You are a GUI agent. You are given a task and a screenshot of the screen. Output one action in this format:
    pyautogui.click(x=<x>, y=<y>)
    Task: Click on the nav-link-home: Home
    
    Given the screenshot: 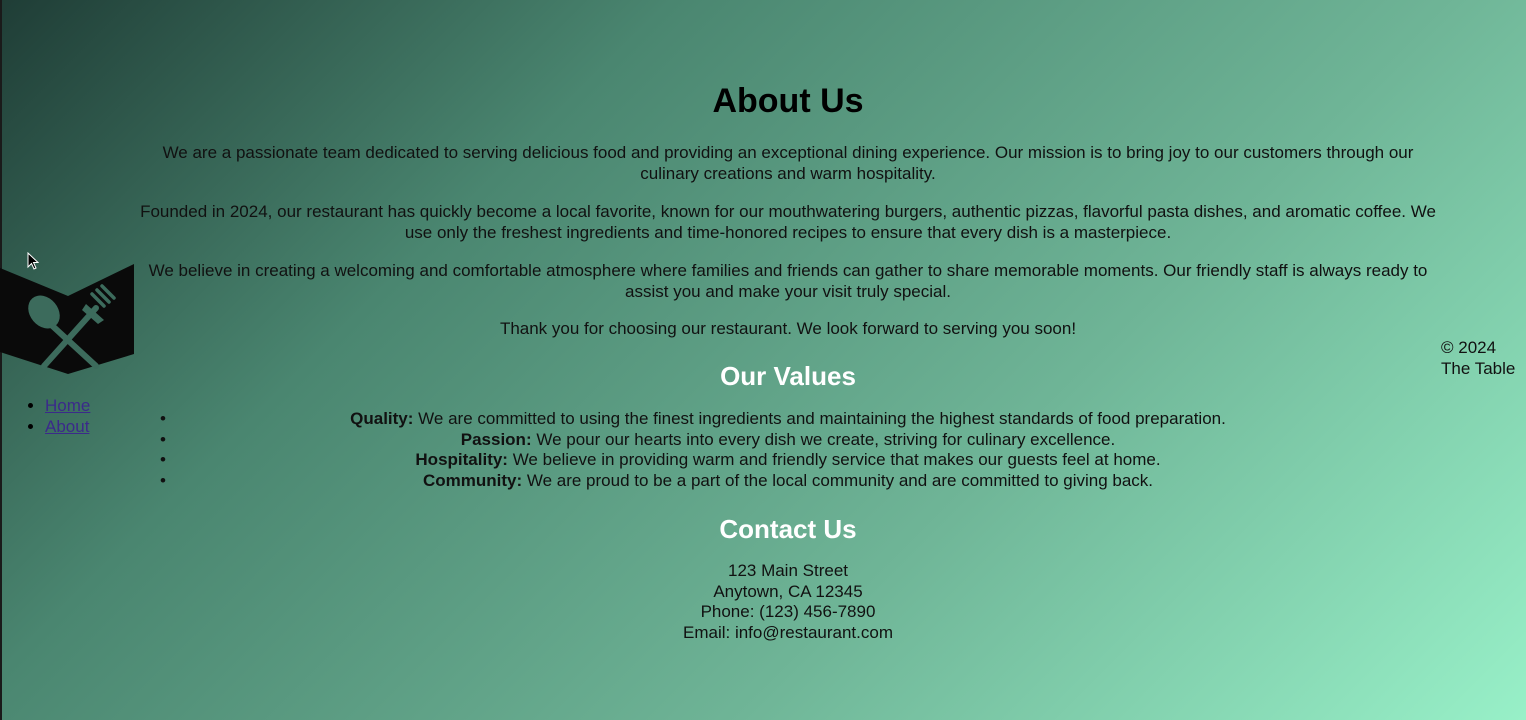 What is the action you would take?
    pyautogui.click(x=67, y=405)
    